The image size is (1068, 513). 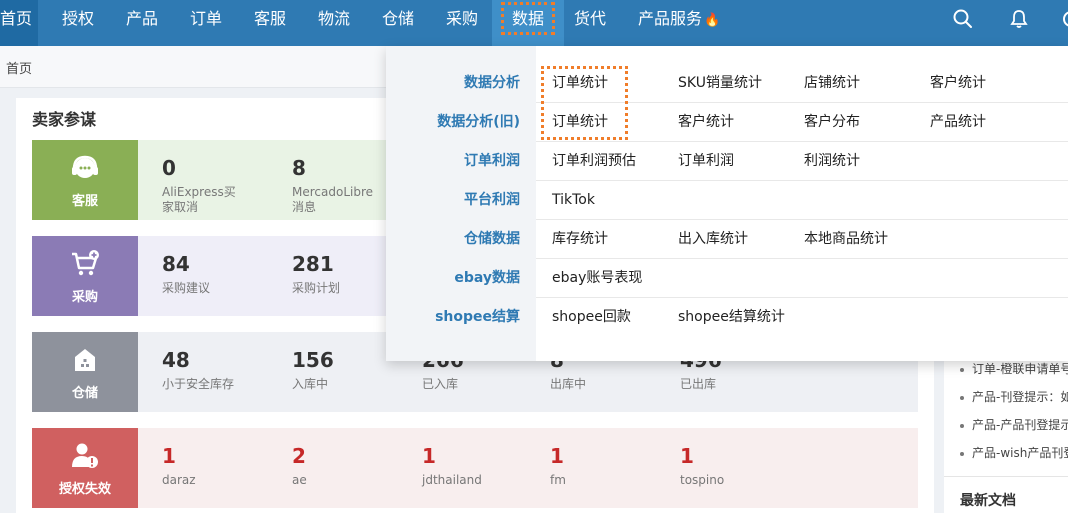 I want to click on dropdown-link: SKU销量统计, so click(x=720, y=83).